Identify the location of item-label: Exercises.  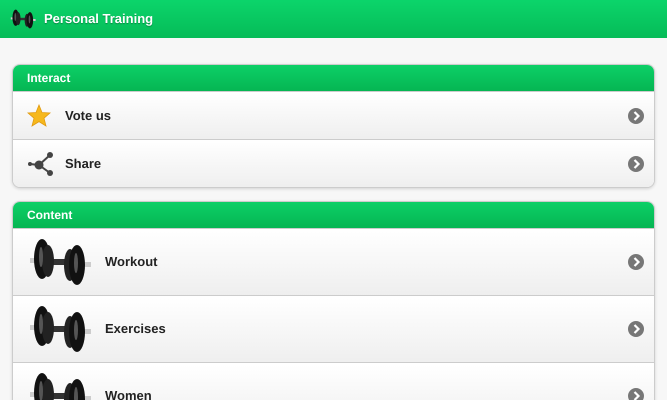
(135, 329).